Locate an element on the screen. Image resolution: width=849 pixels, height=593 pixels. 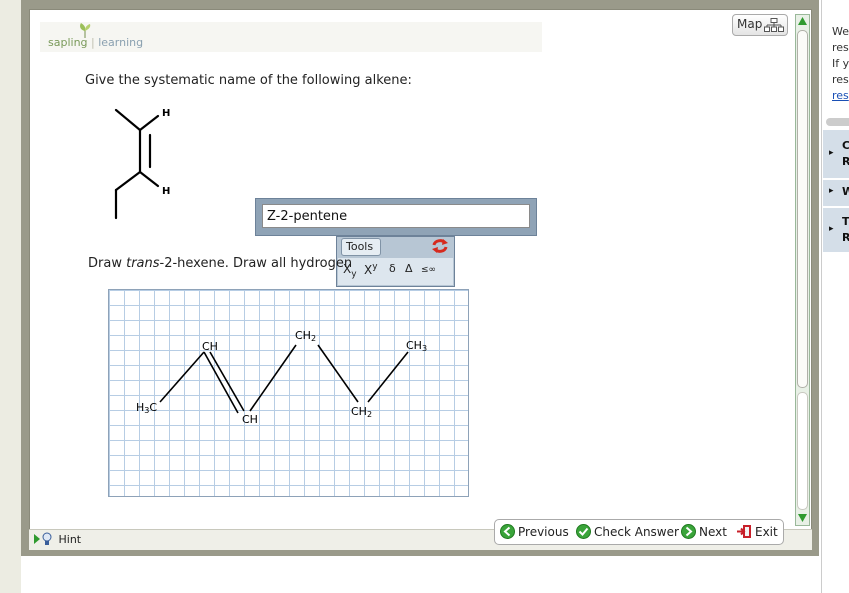
question-2-prompt: Draw trans-2-hexene. Draw all hydrogen is located at coordinates (220, 263).